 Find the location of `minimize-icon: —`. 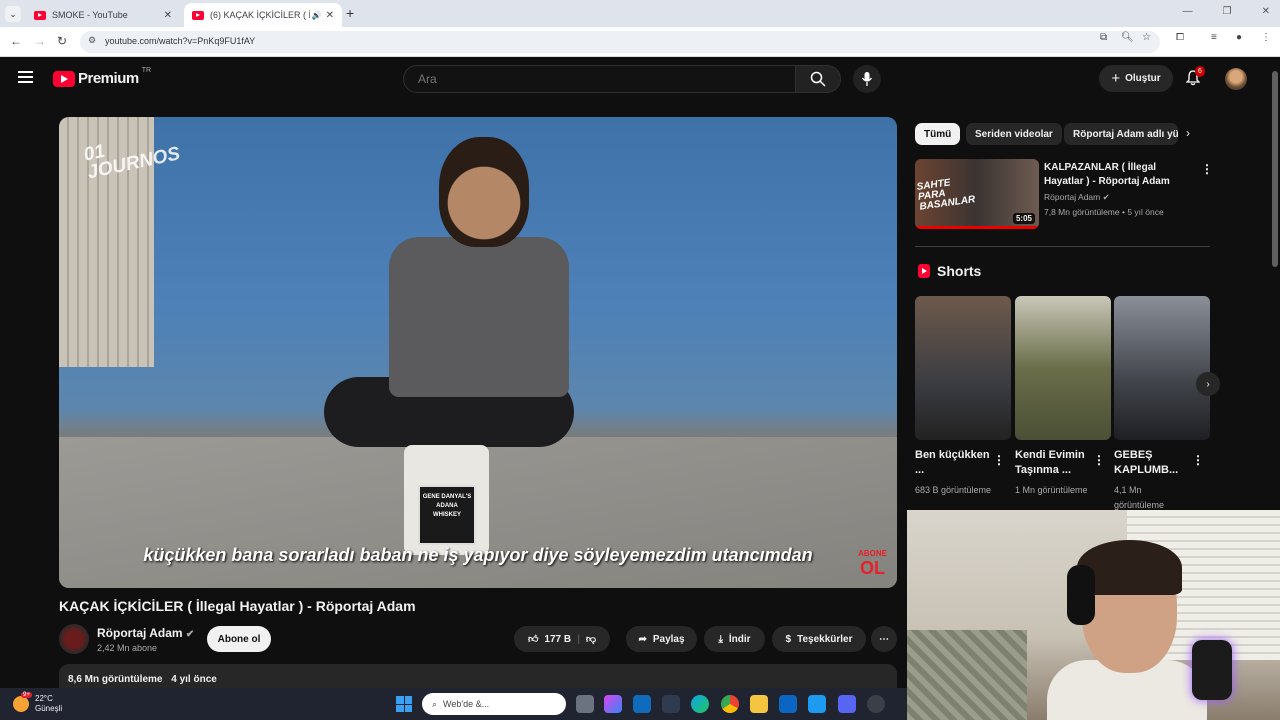

minimize-icon: — is located at coordinates (1188, 11).